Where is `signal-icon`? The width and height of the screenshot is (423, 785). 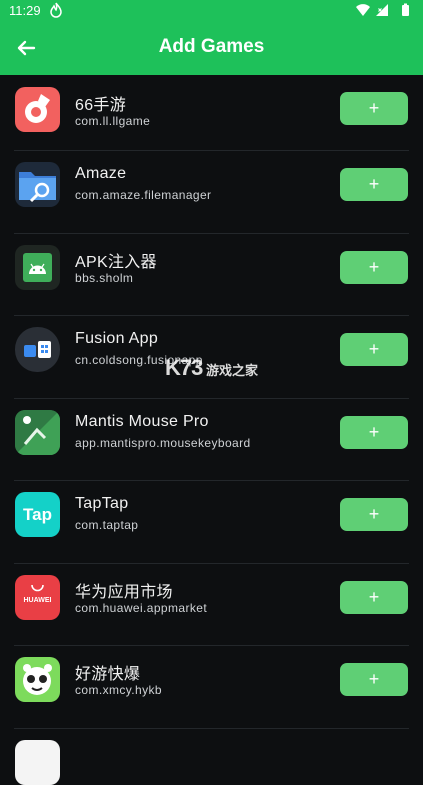
signal-icon is located at coordinates (382, 10).